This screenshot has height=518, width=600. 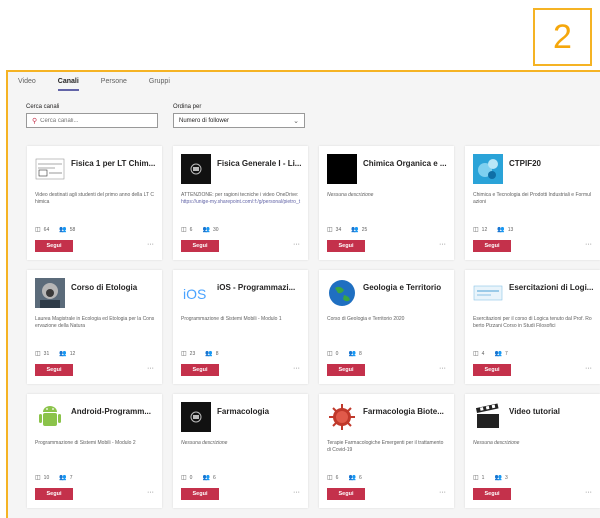 I want to click on channel-title: Farmacologia, so click(x=261, y=411).